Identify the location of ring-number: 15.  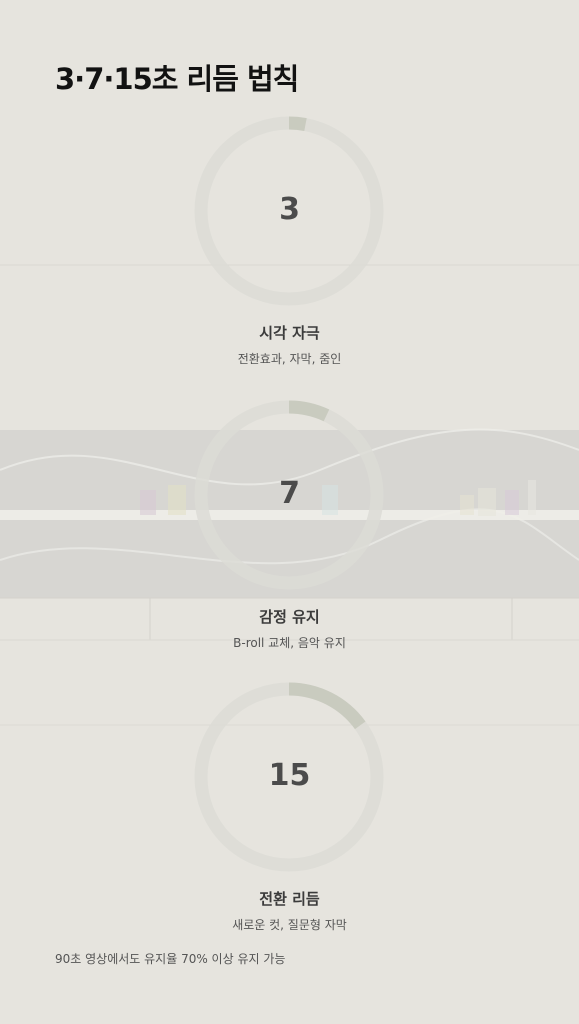
(289, 775).